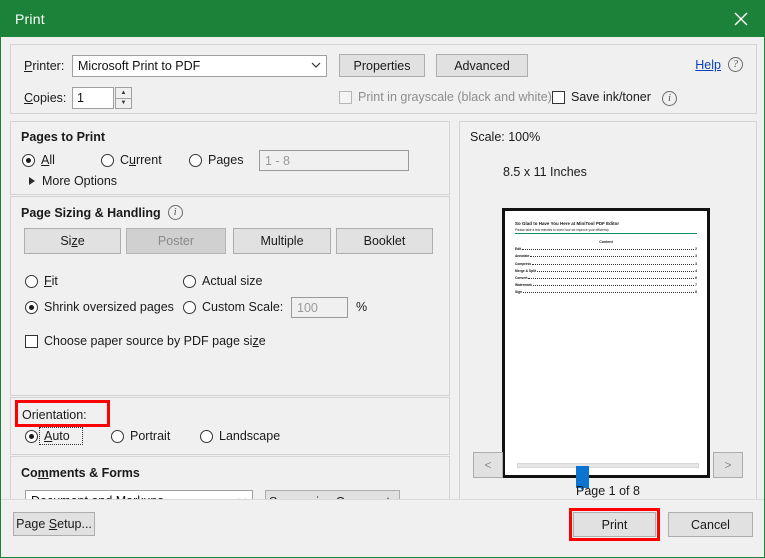 Image resolution: width=765 pixels, height=558 pixels. What do you see at coordinates (51, 281) in the screenshot?
I see `radio-fit-label: Fit` at bounding box center [51, 281].